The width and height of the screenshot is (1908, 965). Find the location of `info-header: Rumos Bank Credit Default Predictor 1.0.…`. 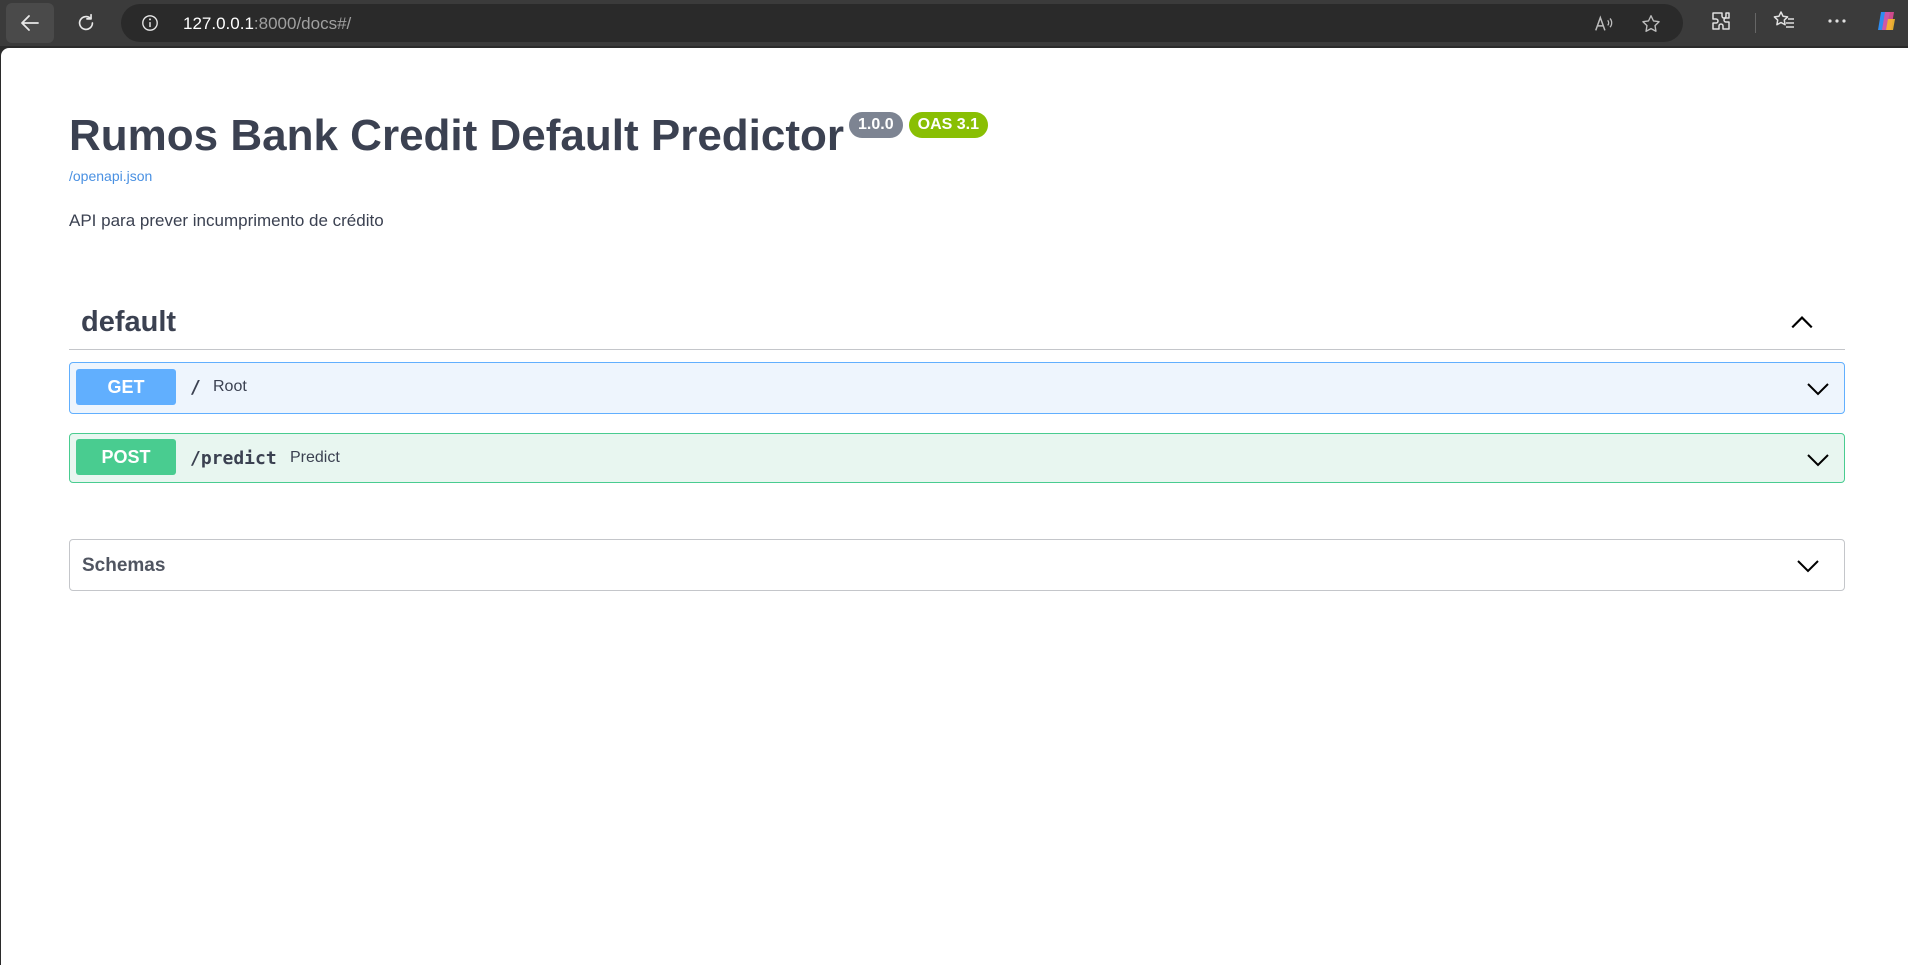

info-header: Rumos Bank Credit Default Predictor 1.0.… is located at coordinates (528, 135).